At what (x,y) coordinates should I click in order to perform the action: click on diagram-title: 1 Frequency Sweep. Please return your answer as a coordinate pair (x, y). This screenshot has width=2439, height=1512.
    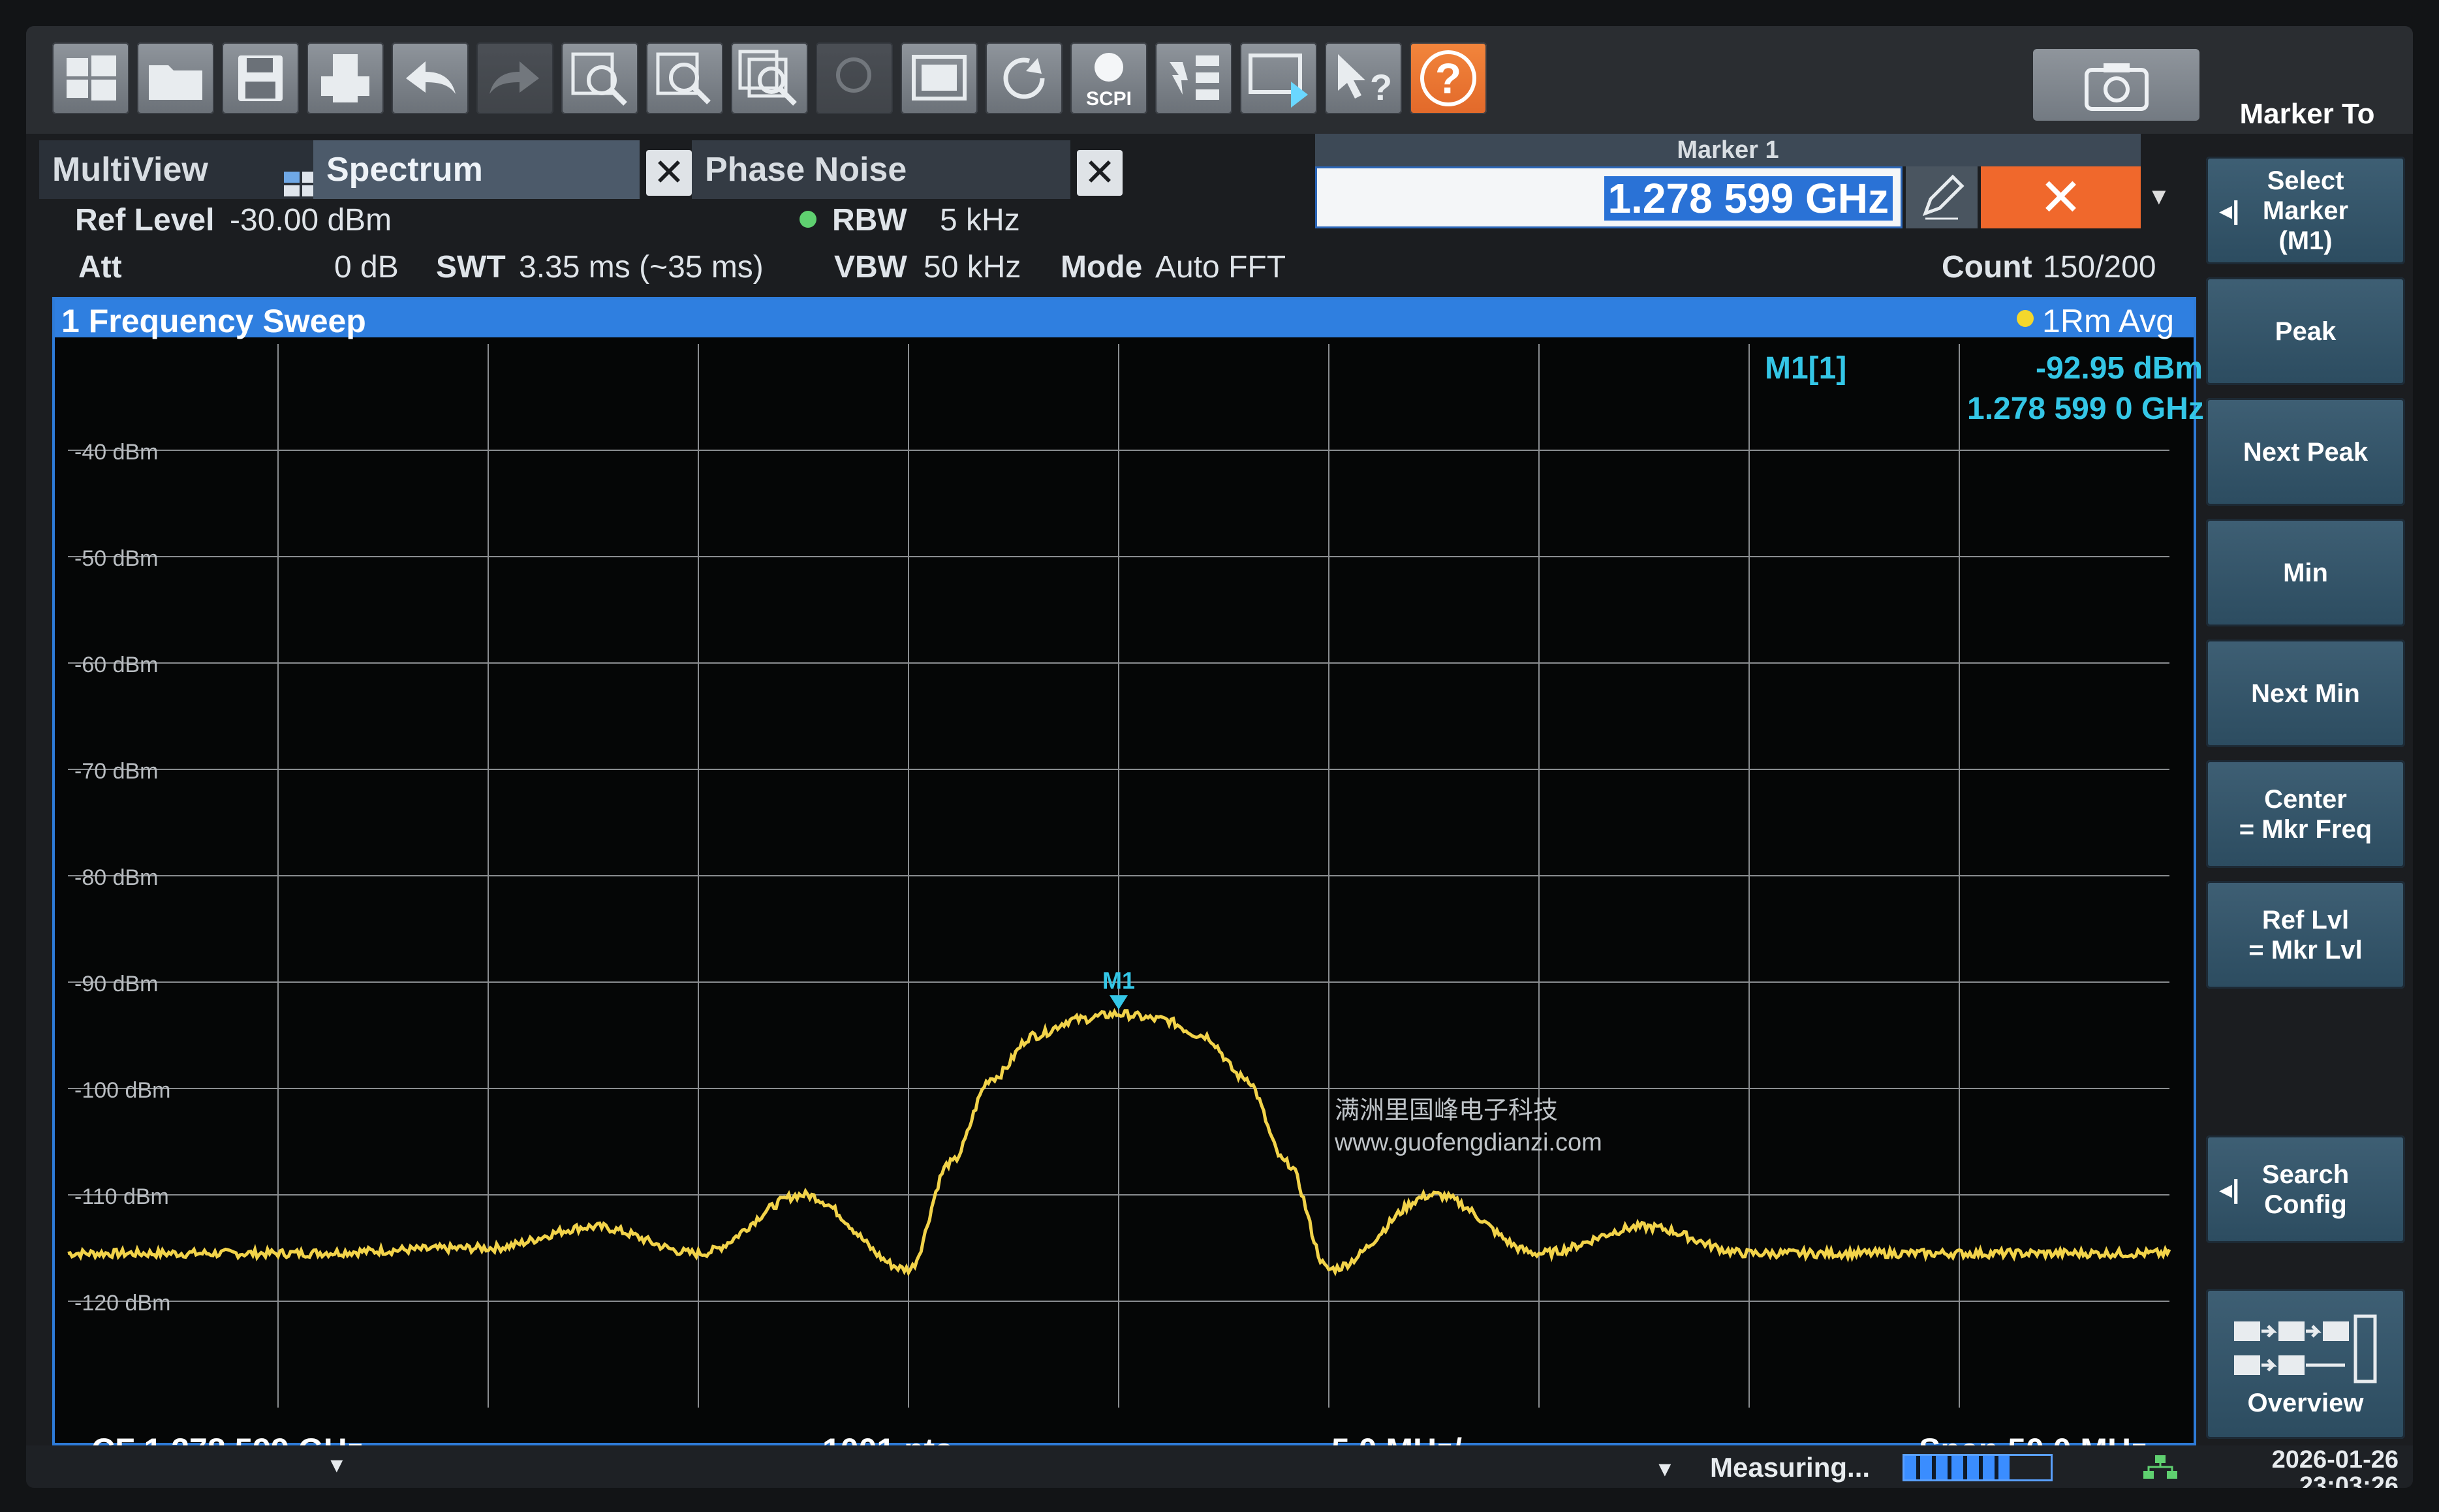
    Looking at the image, I should click on (213, 321).